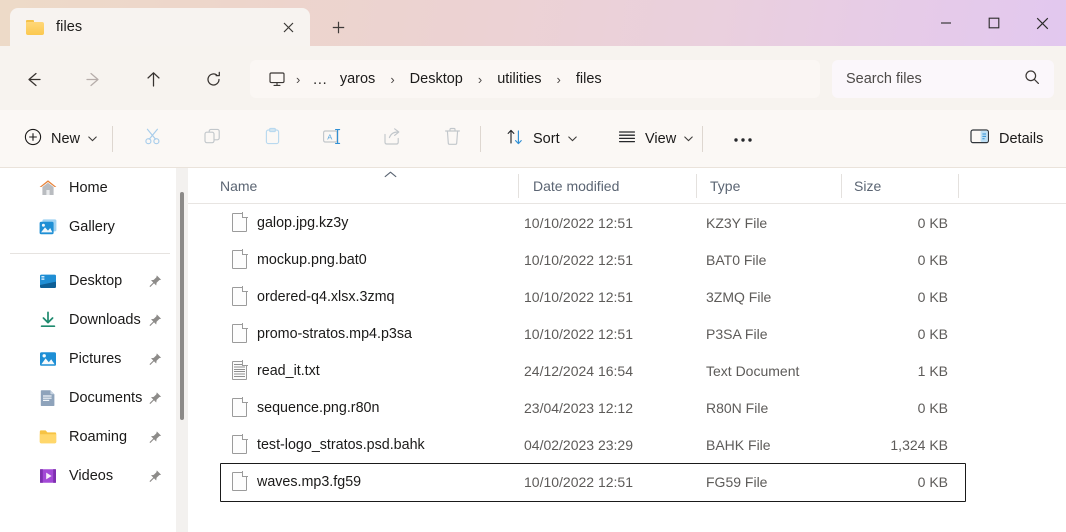 The width and height of the screenshot is (1066, 532). Describe the element at coordinates (91, 187) in the screenshot. I see `sidebar-item-home: Home` at that location.